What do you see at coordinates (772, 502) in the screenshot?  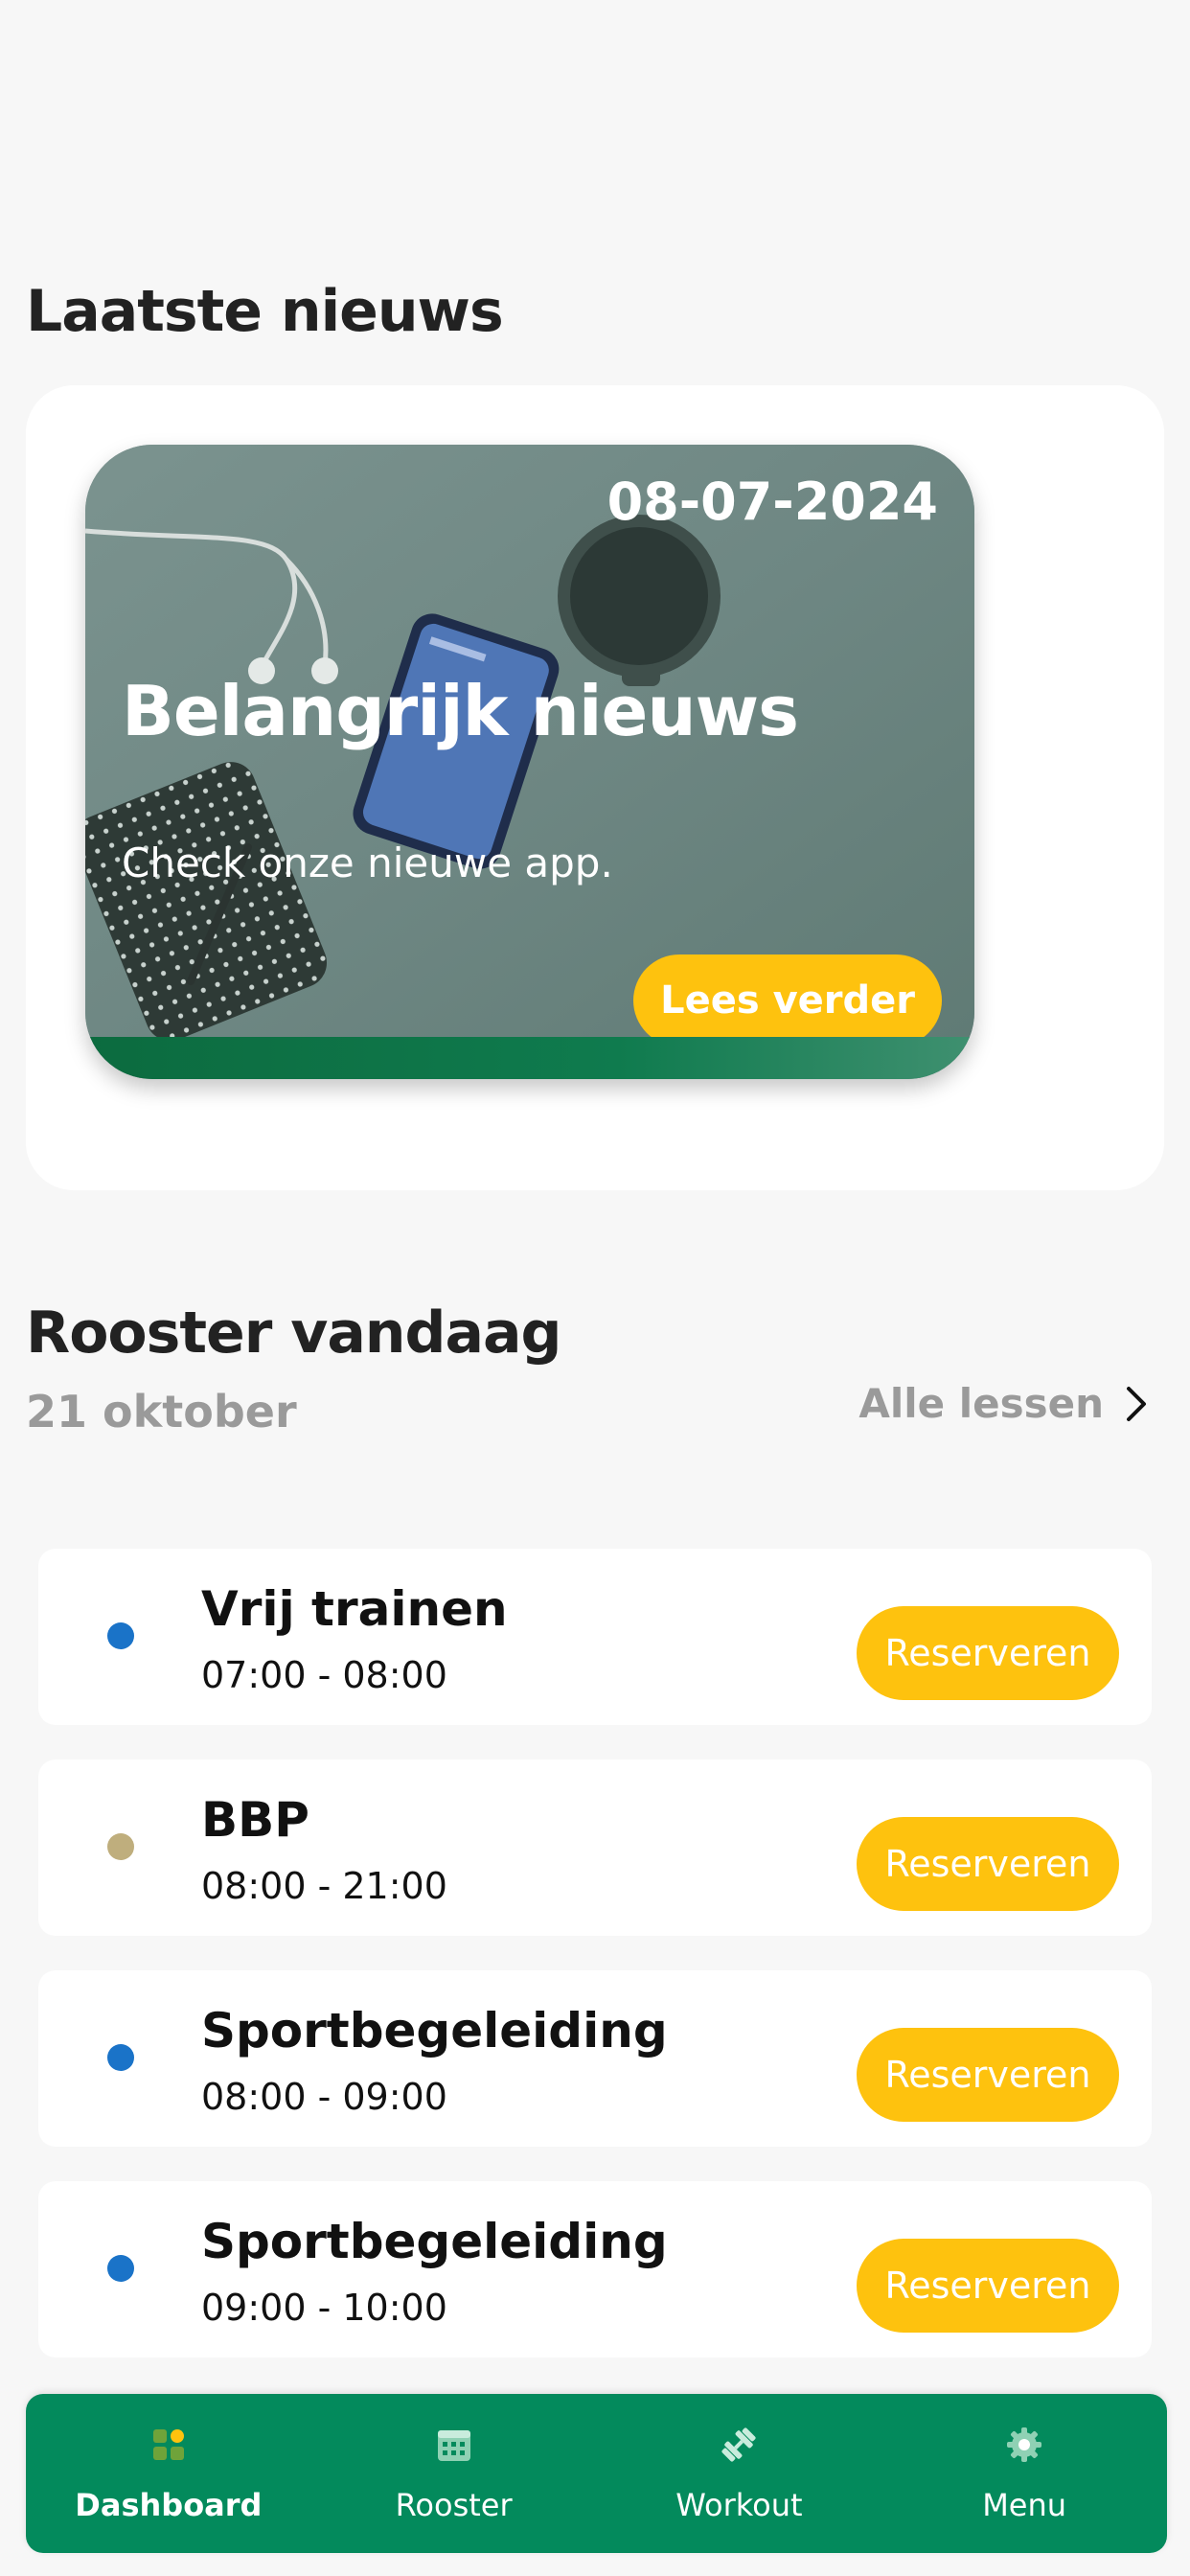 I see `news-date: 08-07-2024` at bounding box center [772, 502].